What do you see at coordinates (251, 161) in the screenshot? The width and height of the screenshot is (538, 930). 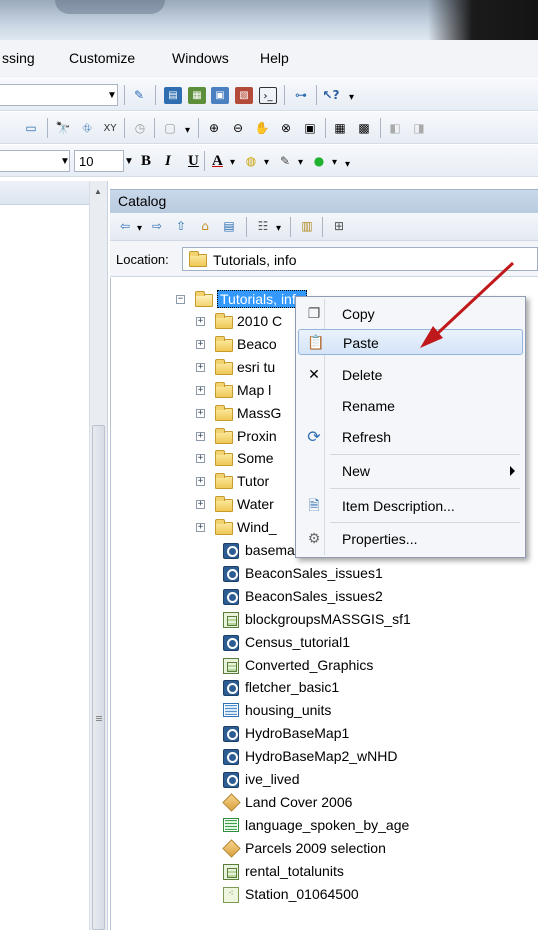 I see `fill-color-icon: ◍` at bounding box center [251, 161].